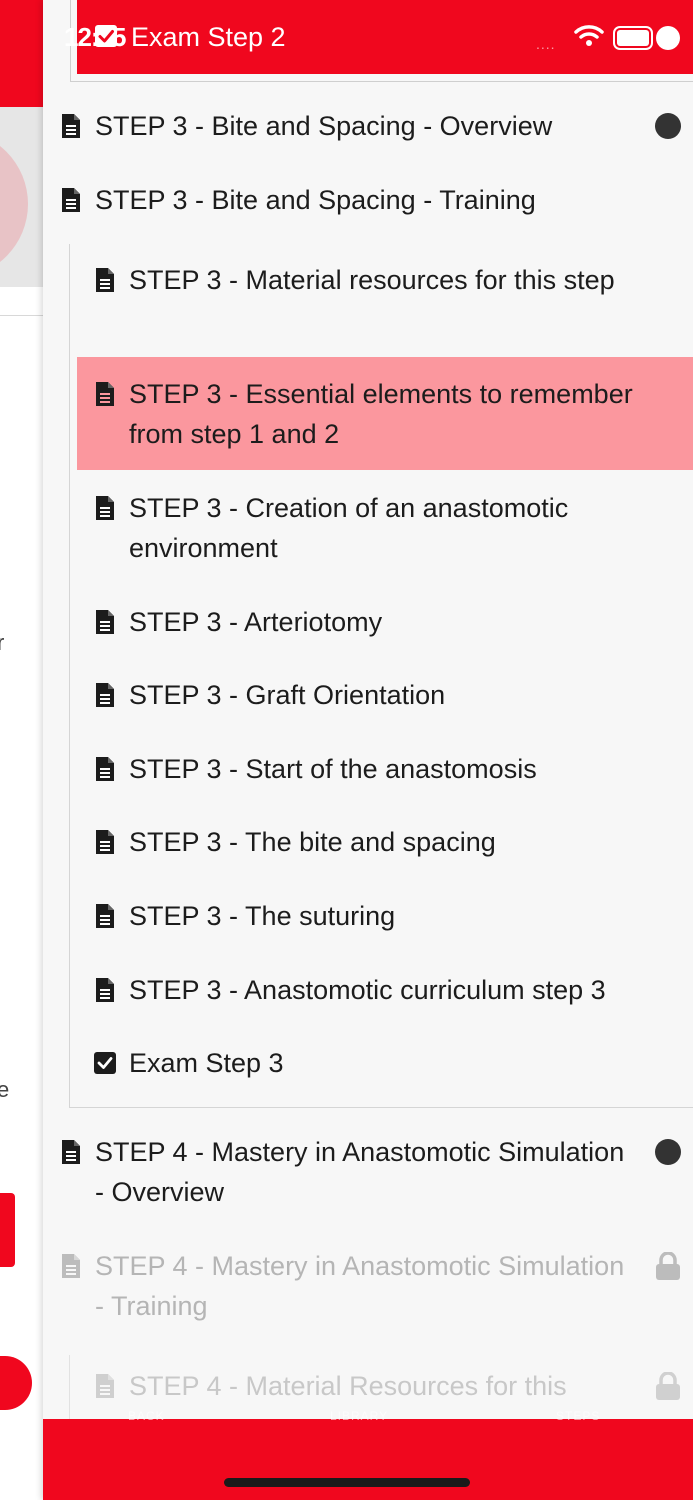  I want to click on sub-item: STEP 3 - Start of the anastomosis, so click(393, 769).